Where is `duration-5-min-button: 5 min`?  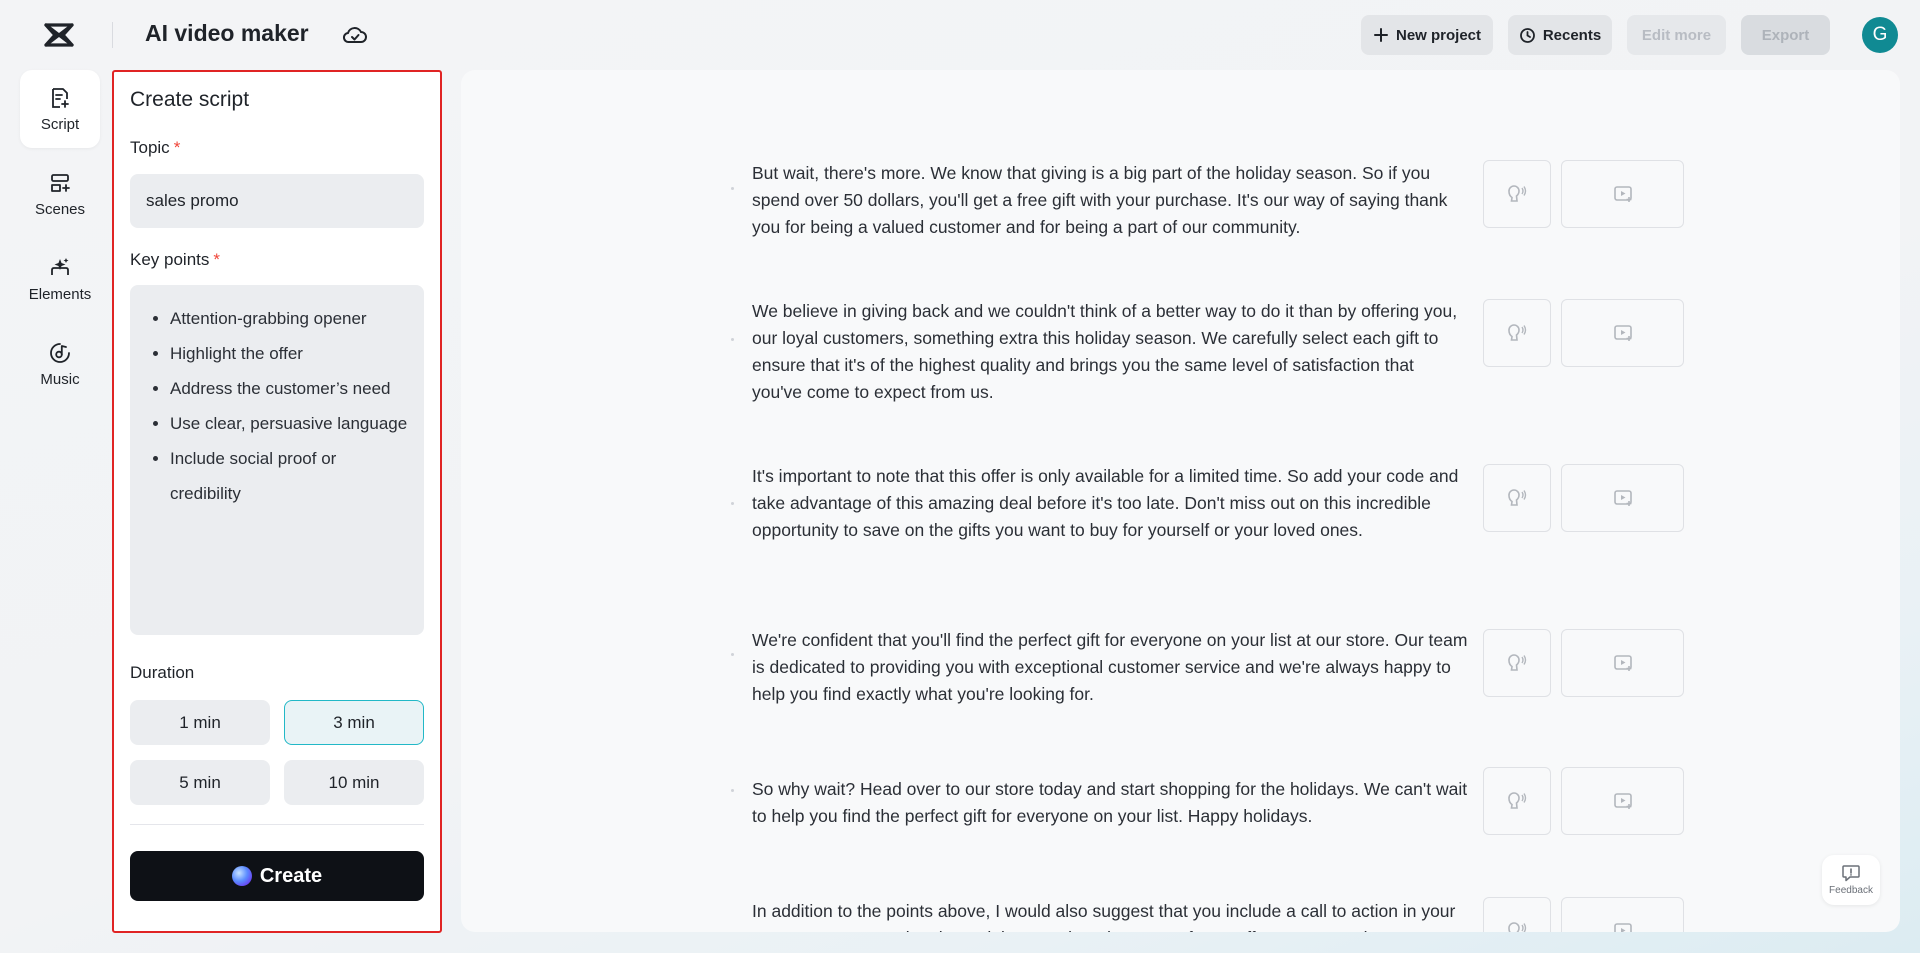
duration-5-min-button: 5 min is located at coordinates (200, 782).